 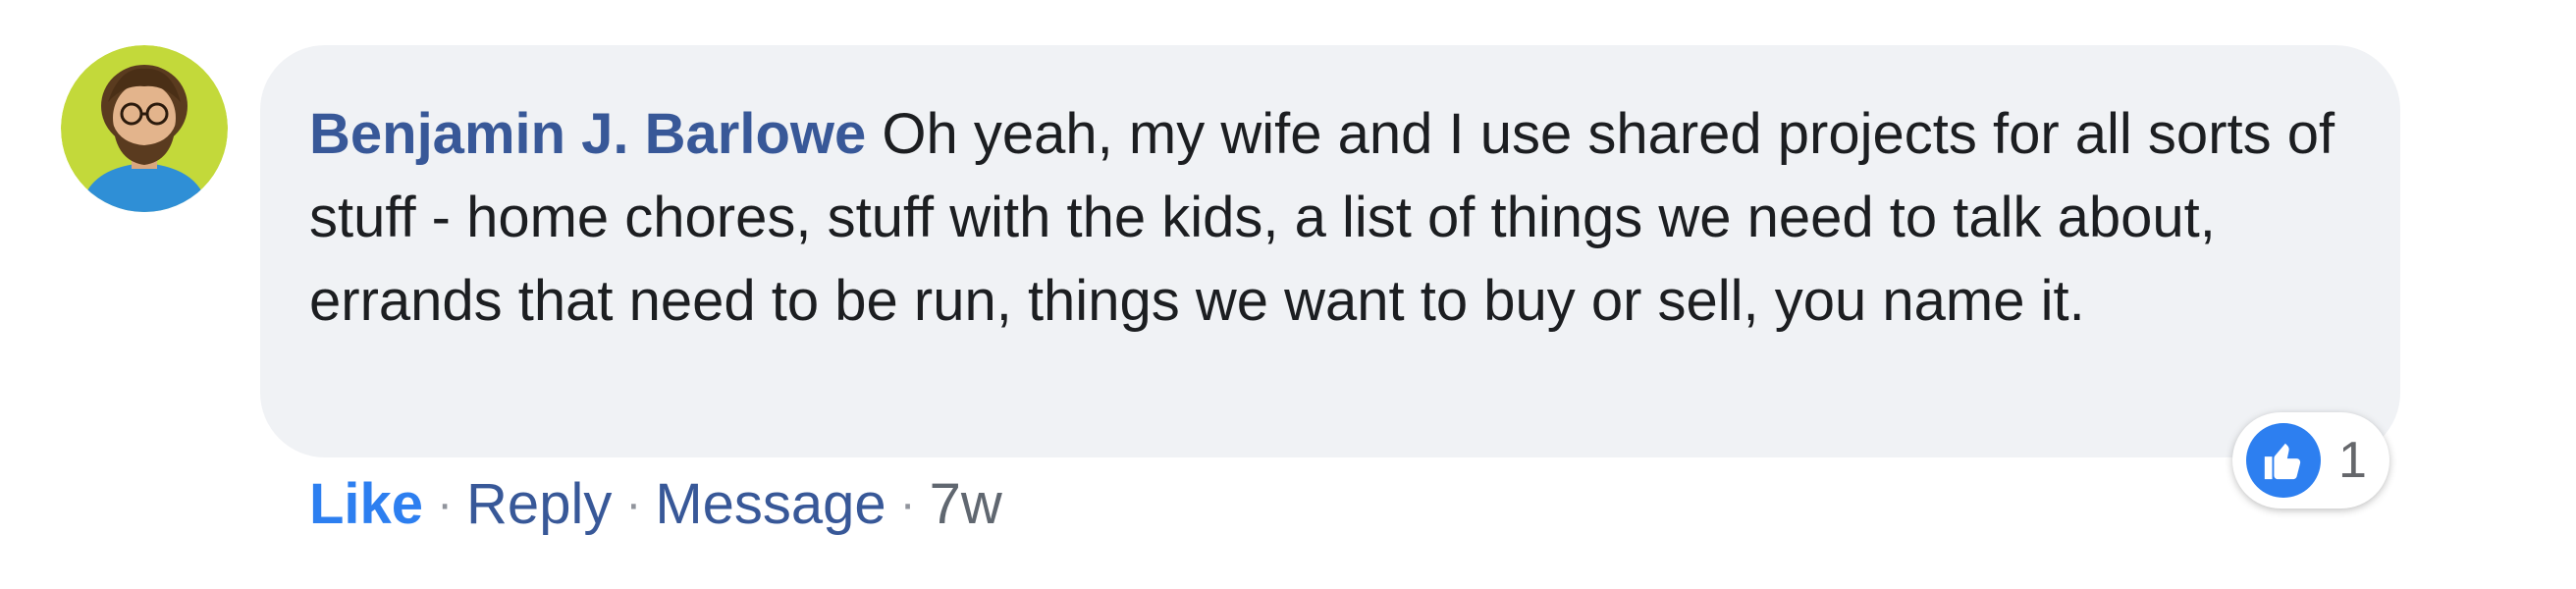 I want to click on reply-button: Reply, so click(x=539, y=504).